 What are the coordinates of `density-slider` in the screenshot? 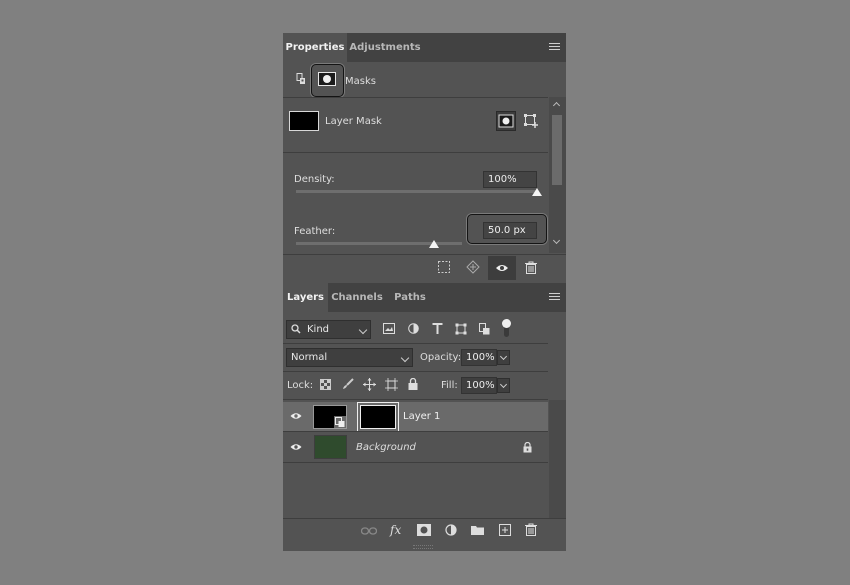 It's located at (416, 191).